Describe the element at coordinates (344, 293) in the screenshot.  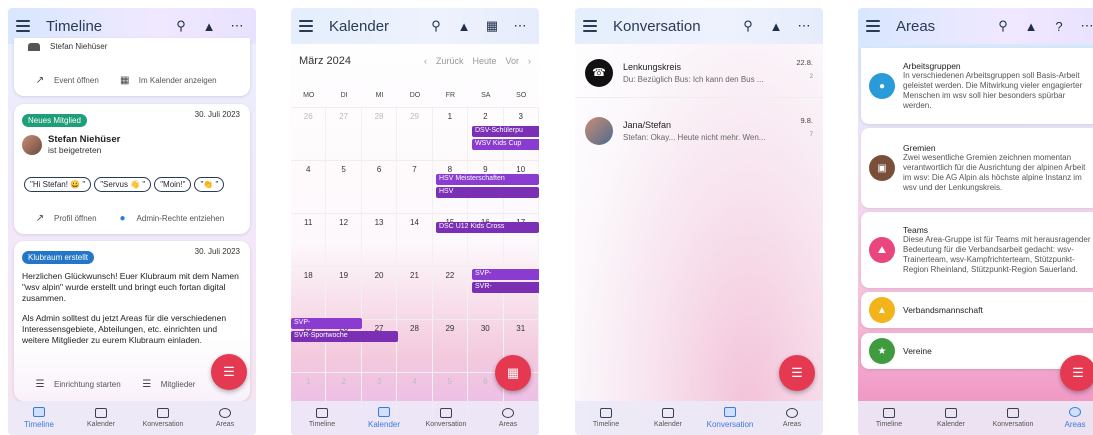
I see `calendar-day: 19` at that location.